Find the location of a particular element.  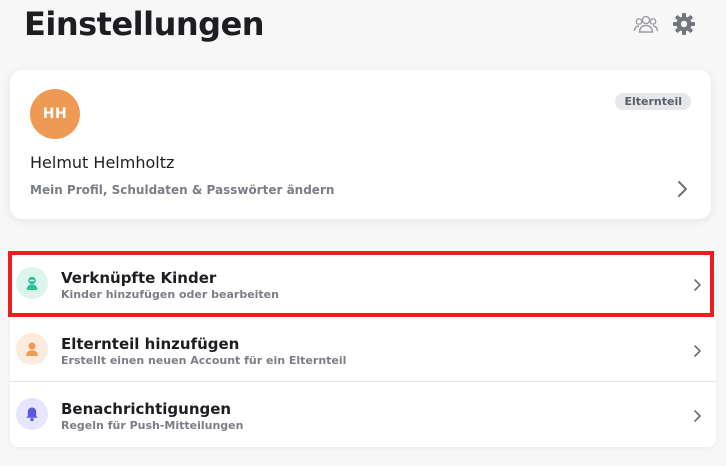

settings-item-subtitle: Kinder hinzufügen oder bearbeiten is located at coordinates (170, 294).